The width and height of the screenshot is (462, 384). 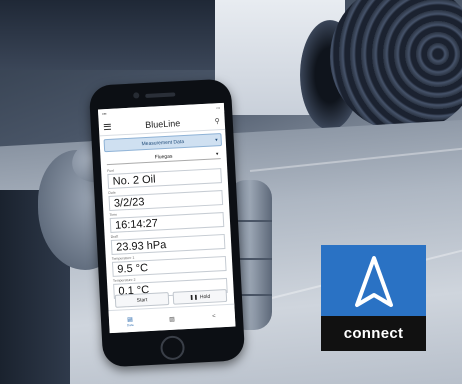 I want to click on pause-icon: ❚❚, so click(x=194, y=297).